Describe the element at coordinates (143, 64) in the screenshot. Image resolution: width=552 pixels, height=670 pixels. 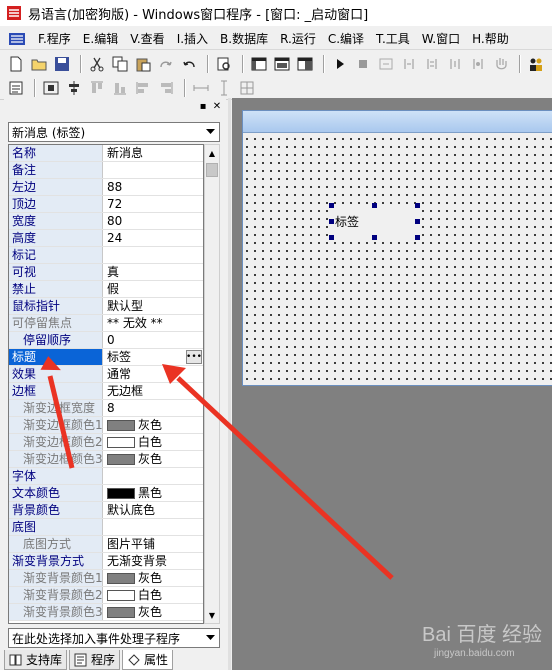
I see `paste-icon` at that location.